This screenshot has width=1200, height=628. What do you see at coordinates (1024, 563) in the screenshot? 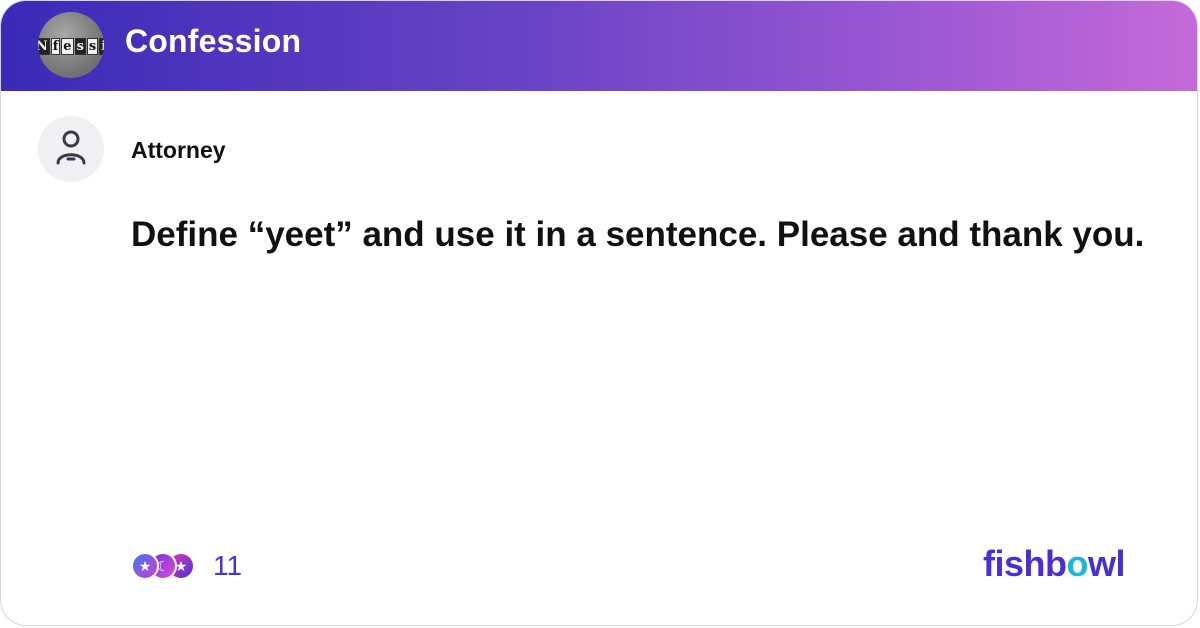
I see `logo-text-start: fishb` at bounding box center [1024, 563].